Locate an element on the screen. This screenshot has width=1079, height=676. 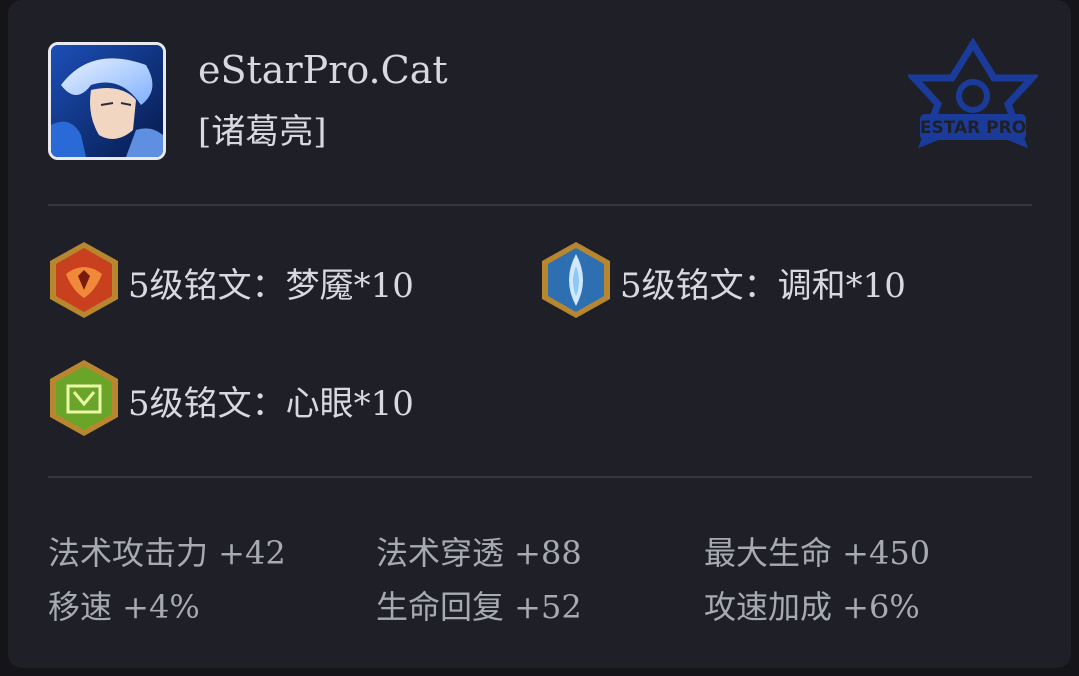
divider-top is located at coordinates (540, 205).